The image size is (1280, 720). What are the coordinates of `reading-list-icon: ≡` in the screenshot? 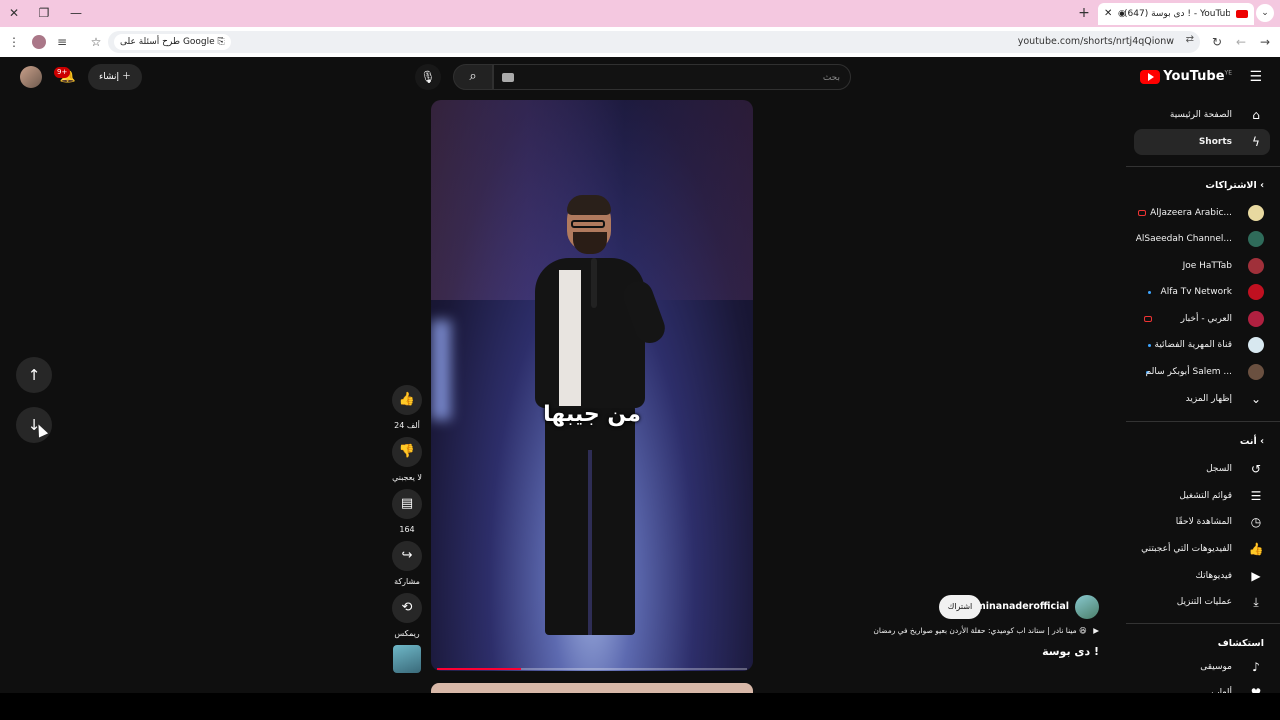 It's located at (62, 42).